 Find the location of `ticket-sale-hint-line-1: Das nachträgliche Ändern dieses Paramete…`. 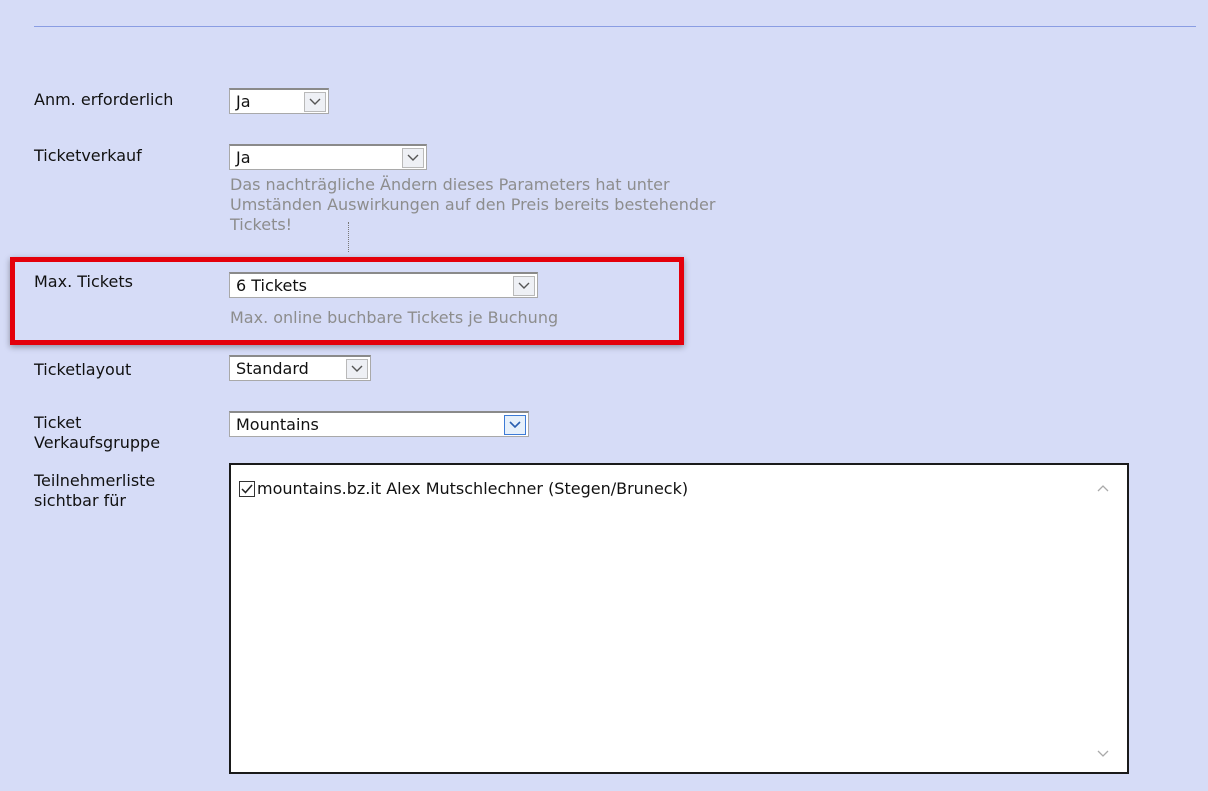

ticket-sale-hint-line-1: Das nachträgliche Ändern dieses Paramete… is located at coordinates (450, 184).